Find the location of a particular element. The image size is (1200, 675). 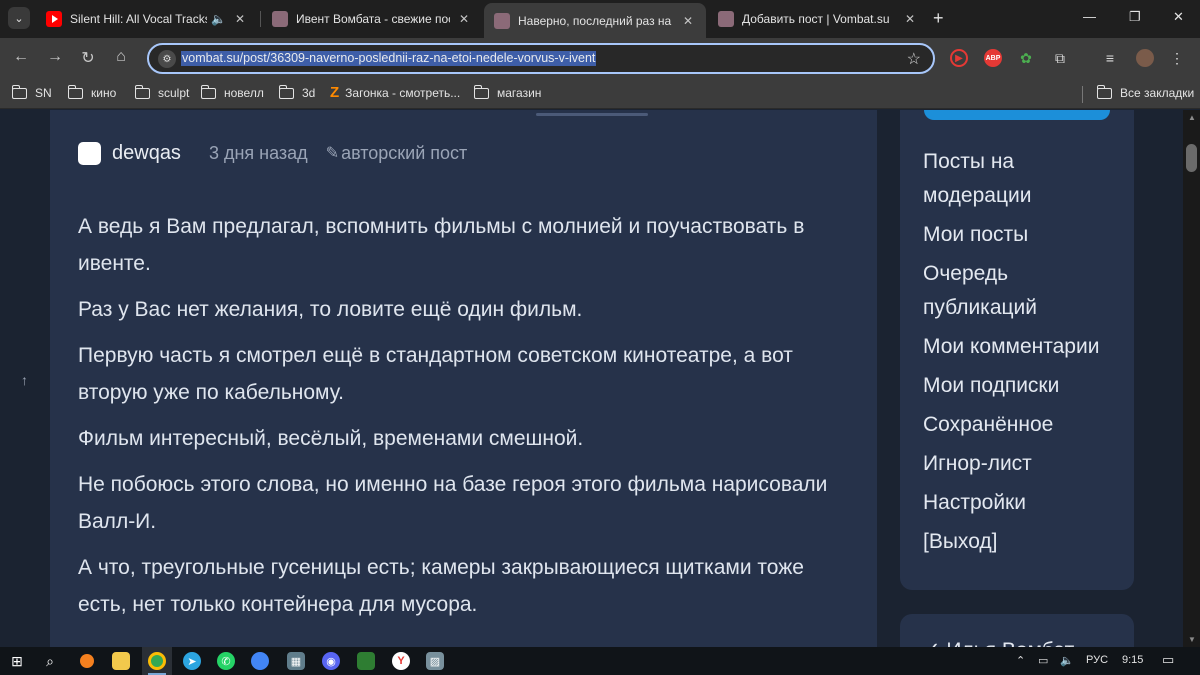

tab-vombat-event: Ивент Вомбата - свежие посты ✕ is located at coordinates (372, 19).